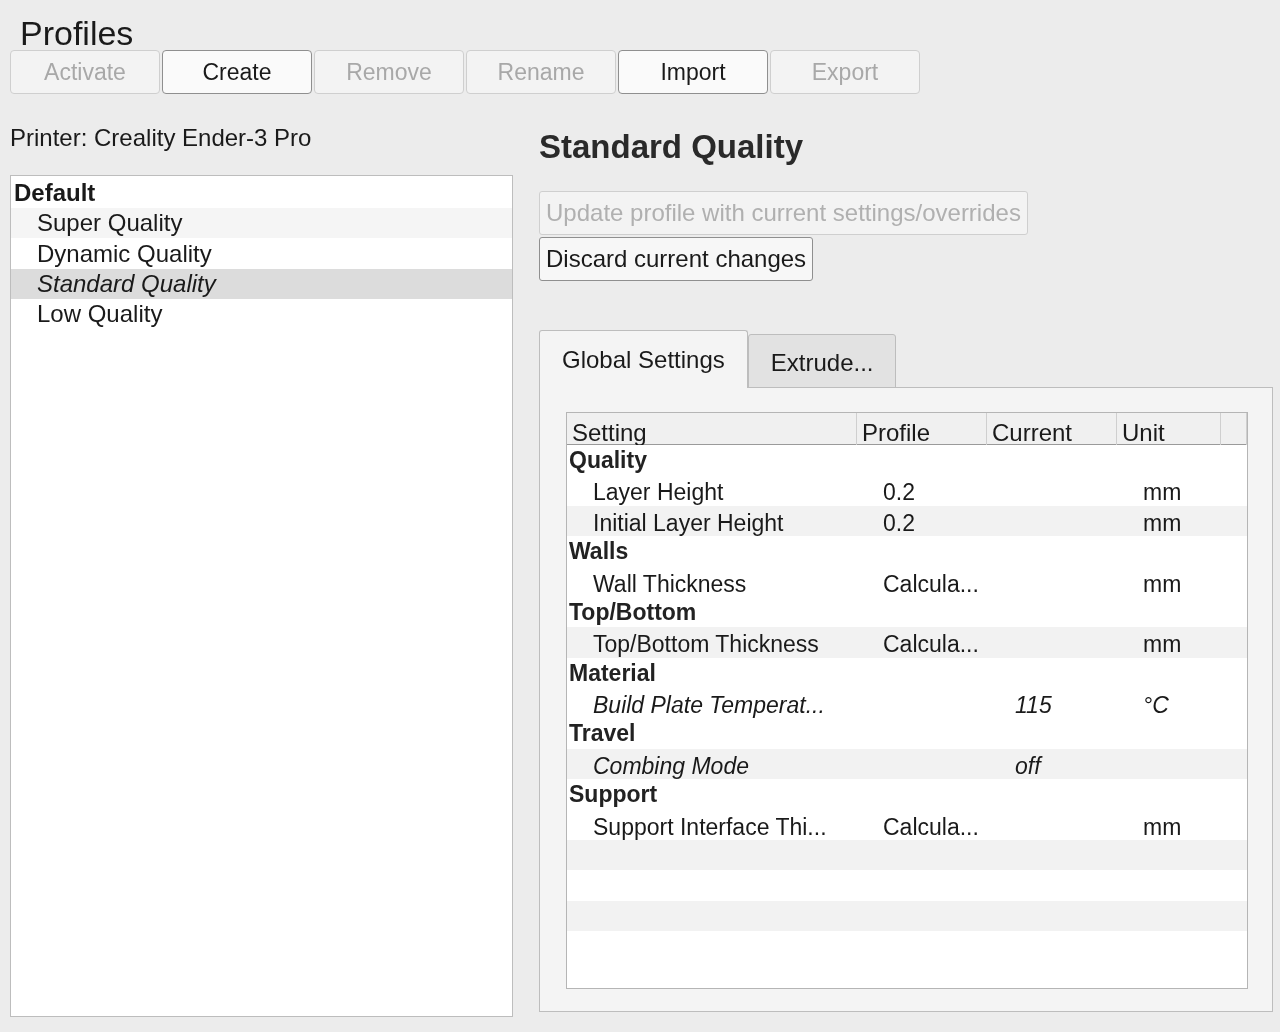 The width and height of the screenshot is (1280, 1032). What do you see at coordinates (261, 284) in the screenshot?
I see `profile-item: Standard Quality` at bounding box center [261, 284].